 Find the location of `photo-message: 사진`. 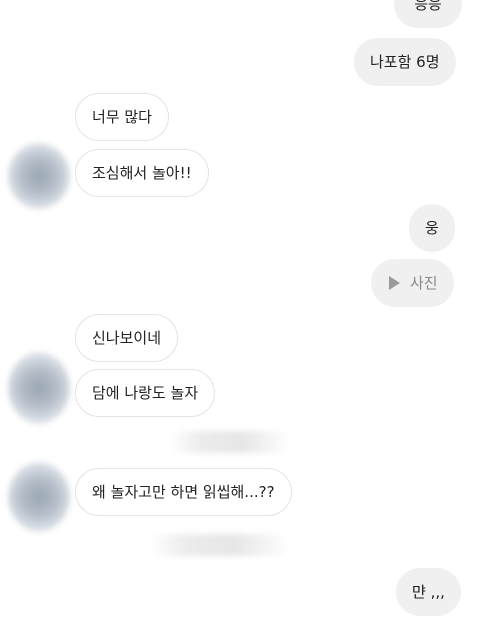

photo-message: 사진 is located at coordinates (412, 283).